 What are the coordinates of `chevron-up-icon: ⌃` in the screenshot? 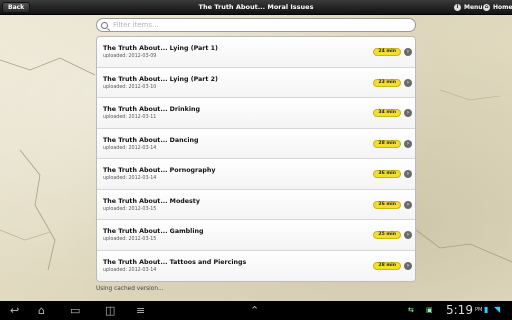 It's located at (254, 310).